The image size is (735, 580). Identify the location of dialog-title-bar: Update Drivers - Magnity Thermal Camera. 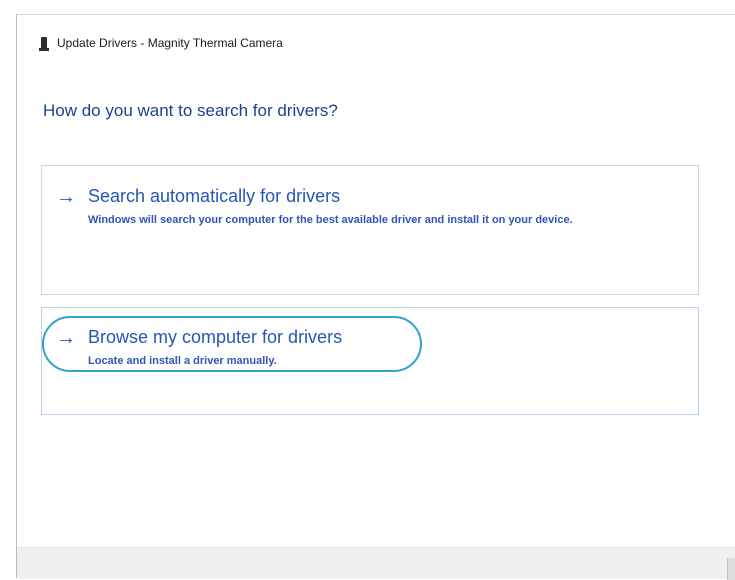
(161, 43).